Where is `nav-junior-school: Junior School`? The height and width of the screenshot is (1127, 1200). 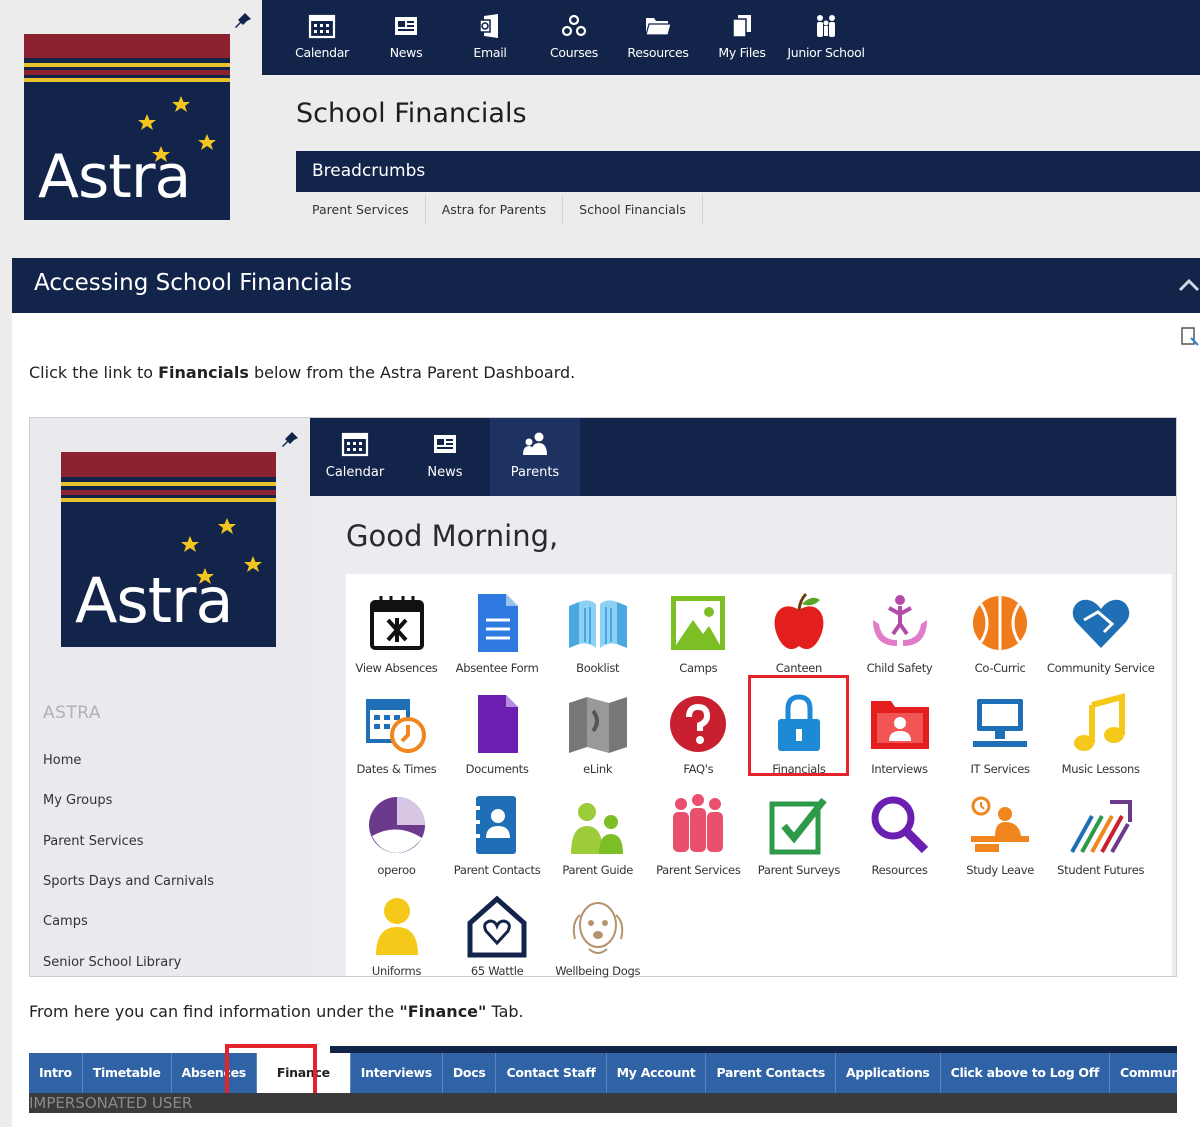
nav-junior-school: Junior School is located at coordinates (826, 37).